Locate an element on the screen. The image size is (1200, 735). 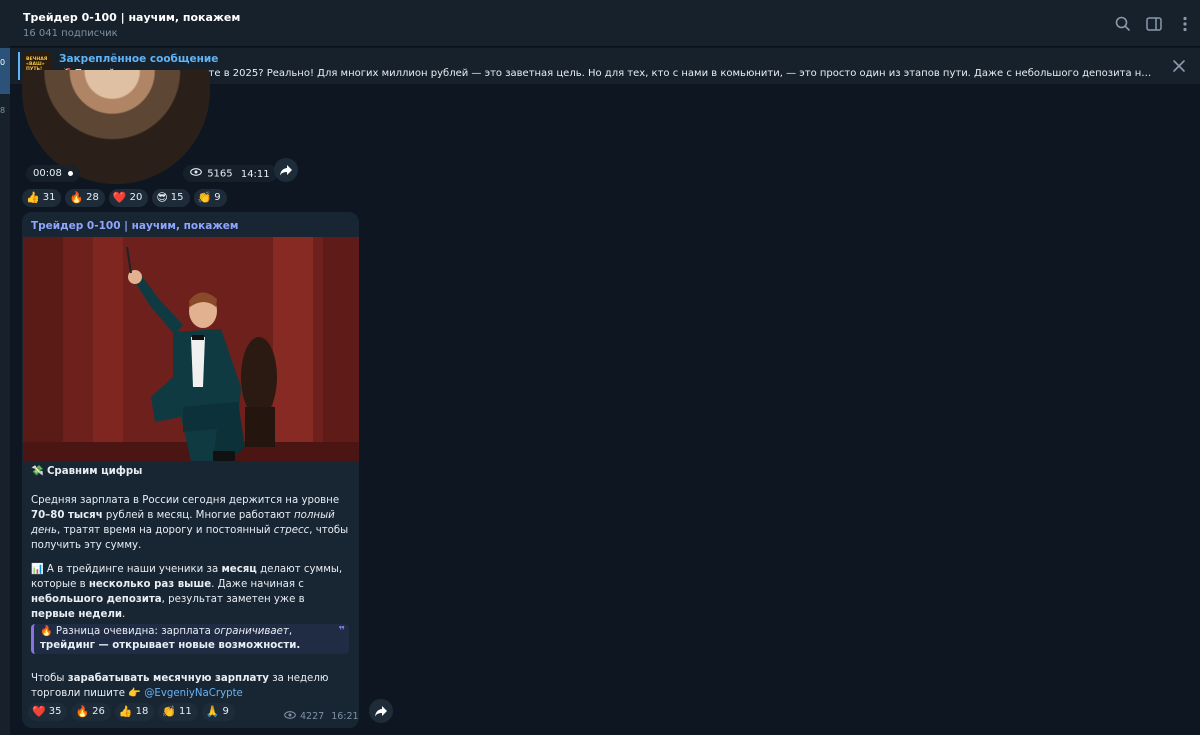
reaction-count: 26 is located at coordinates (98, 711).